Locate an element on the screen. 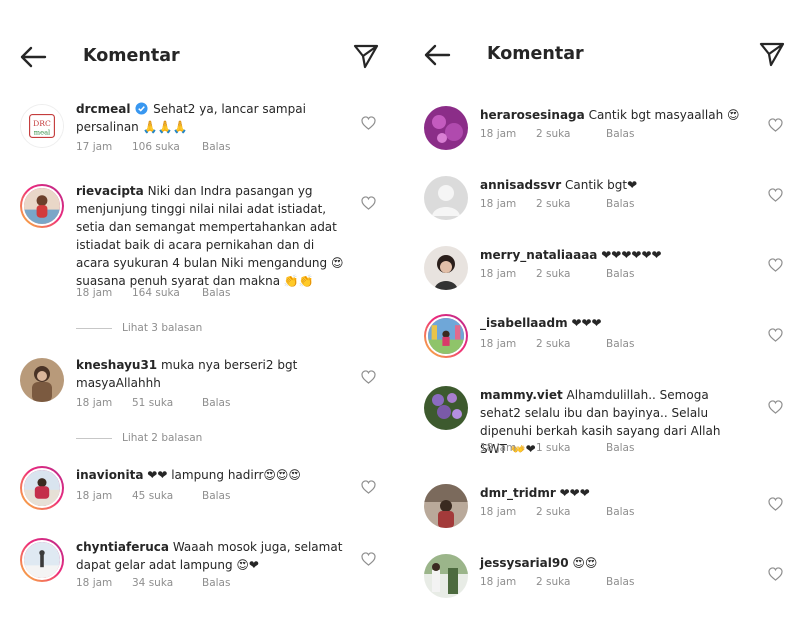 The width and height of the screenshot is (800, 640). verified-badge-icon is located at coordinates (141, 108).